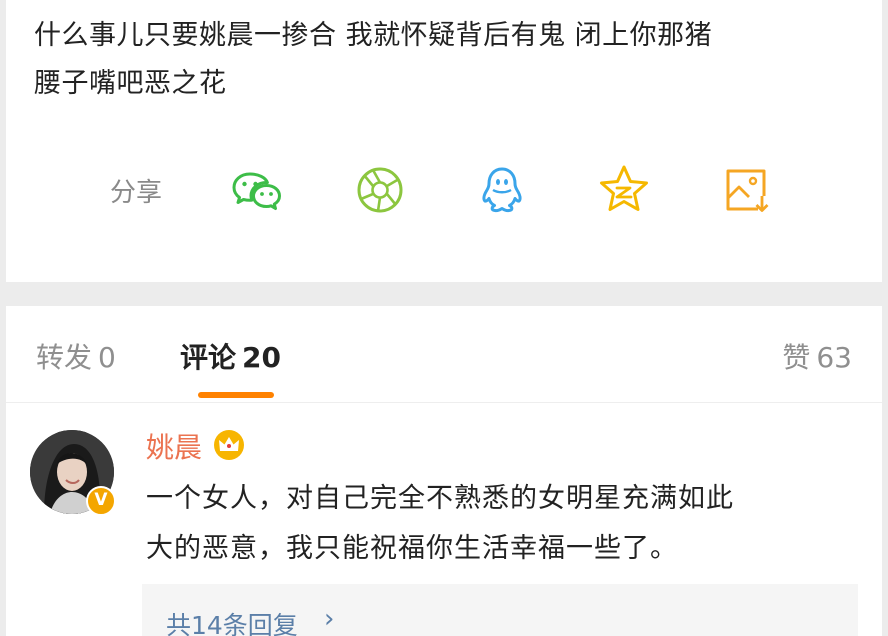 Image resolution: width=888 pixels, height=636 pixels. Describe the element at coordinates (208, 357) in the screenshot. I see `tab-comments-label: 评论` at that location.